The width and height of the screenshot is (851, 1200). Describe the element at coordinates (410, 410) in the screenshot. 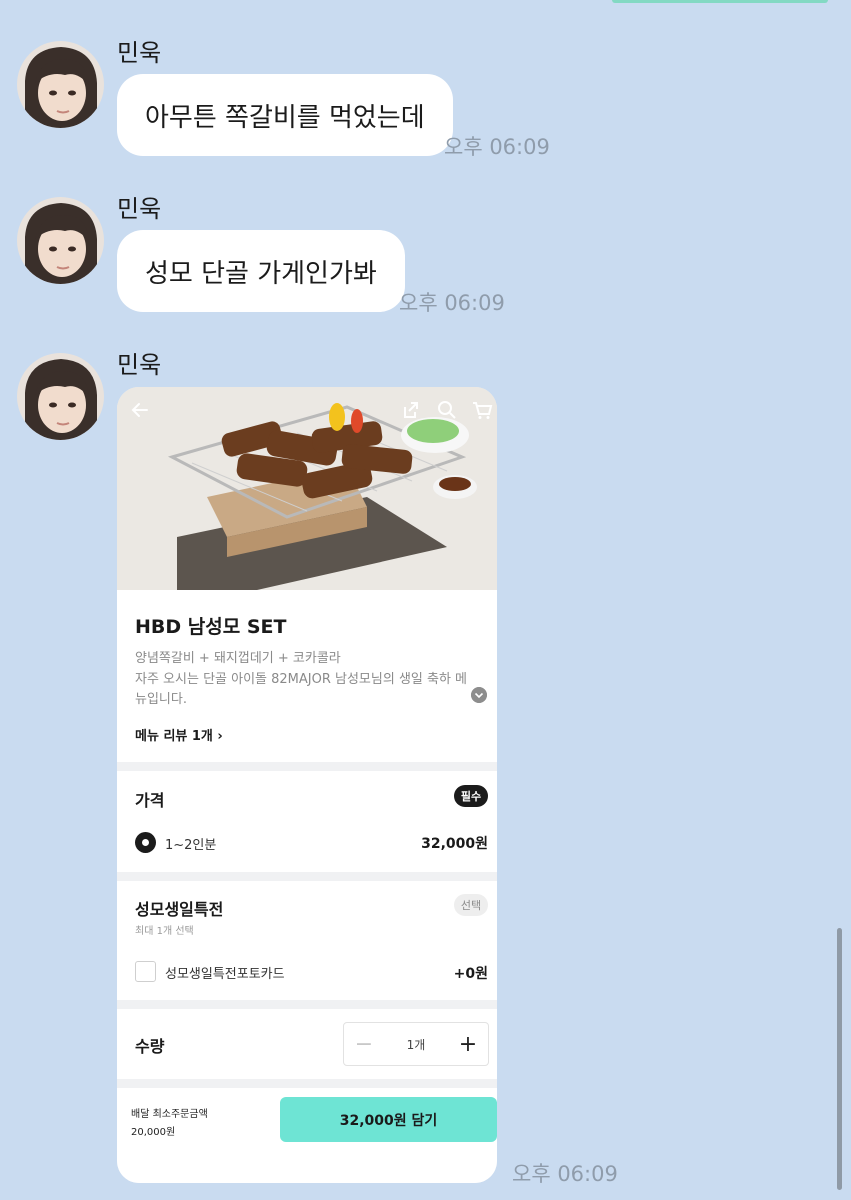

I see `share-icon` at that location.